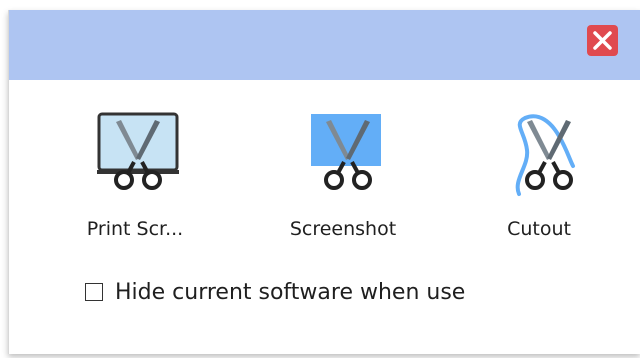  I want to click on close-icon, so click(602, 40).